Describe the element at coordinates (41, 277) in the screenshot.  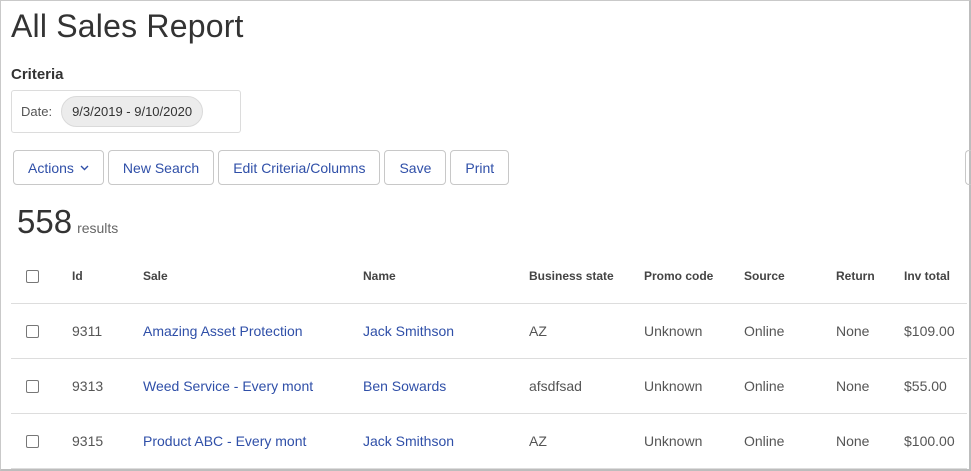
I see `select-all-cell` at that location.